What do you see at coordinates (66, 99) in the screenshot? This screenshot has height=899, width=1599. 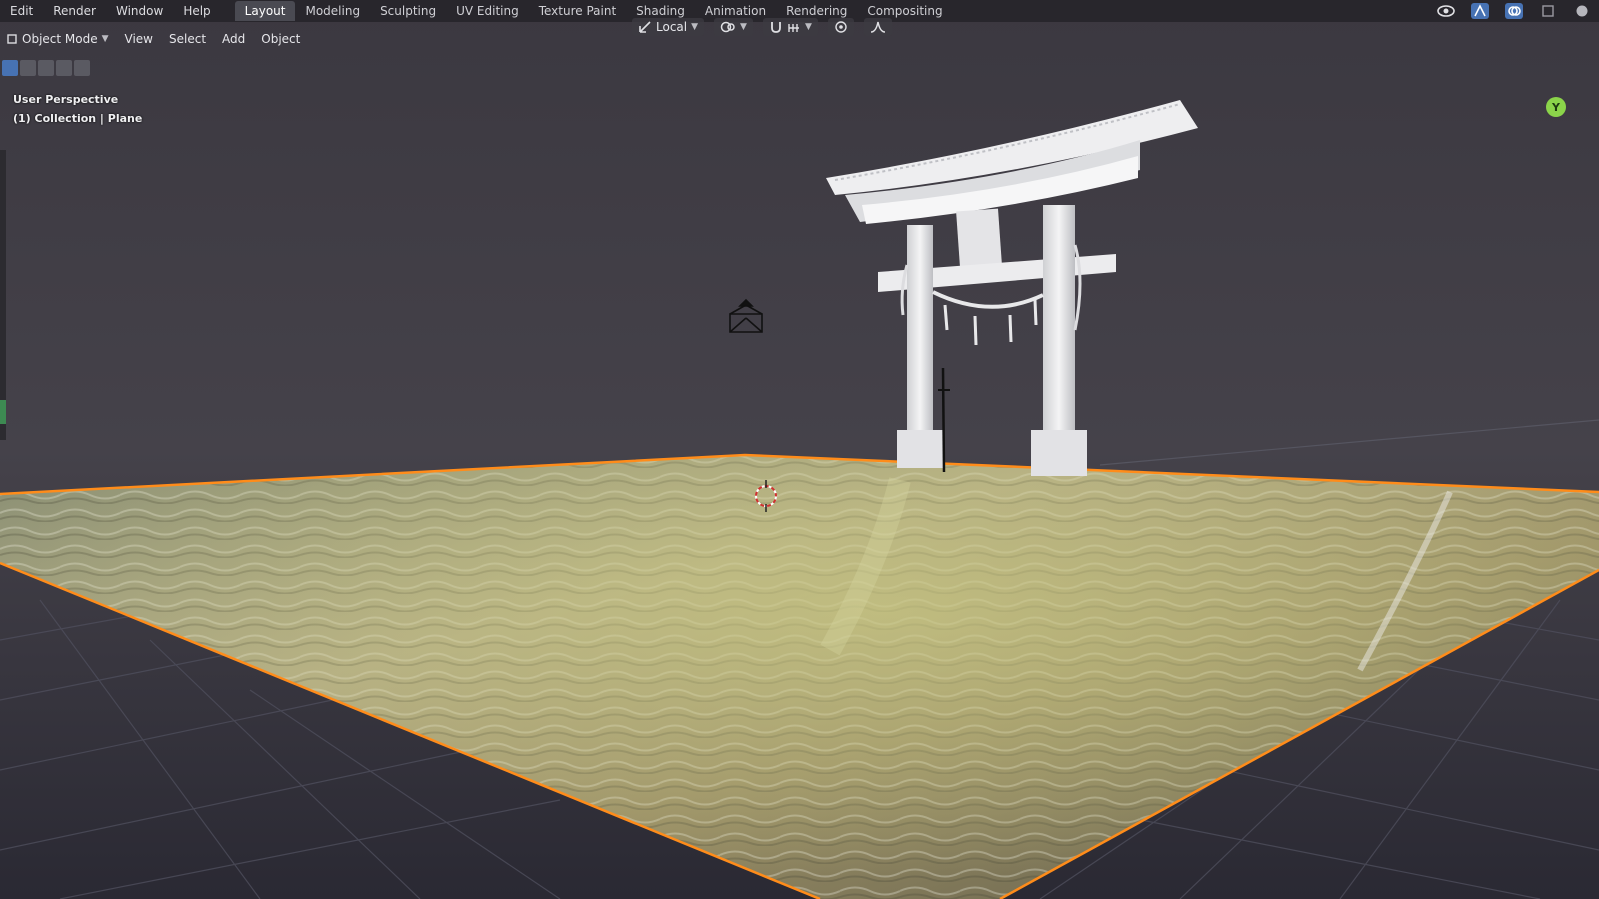 I see `view-name: User Perspective` at bounding box center [66, 99].